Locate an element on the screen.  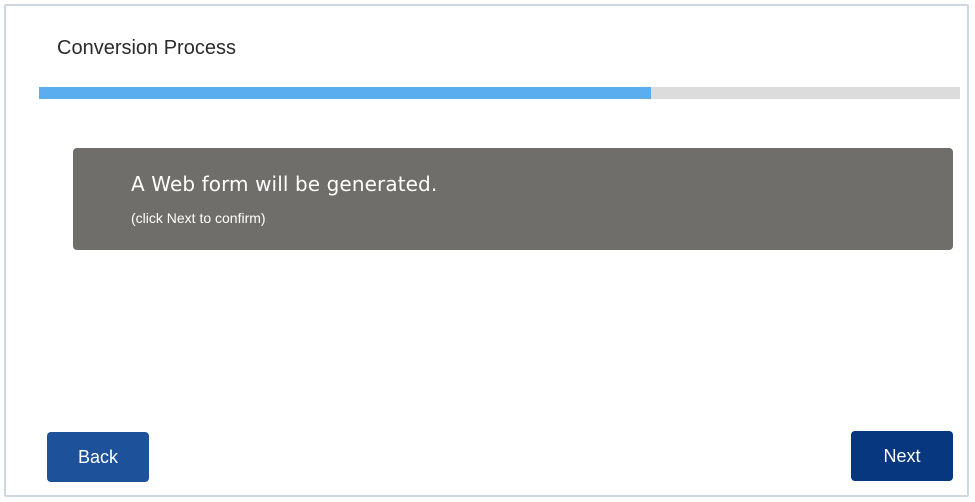
next-button: Next is located at coordinates (902, 456).